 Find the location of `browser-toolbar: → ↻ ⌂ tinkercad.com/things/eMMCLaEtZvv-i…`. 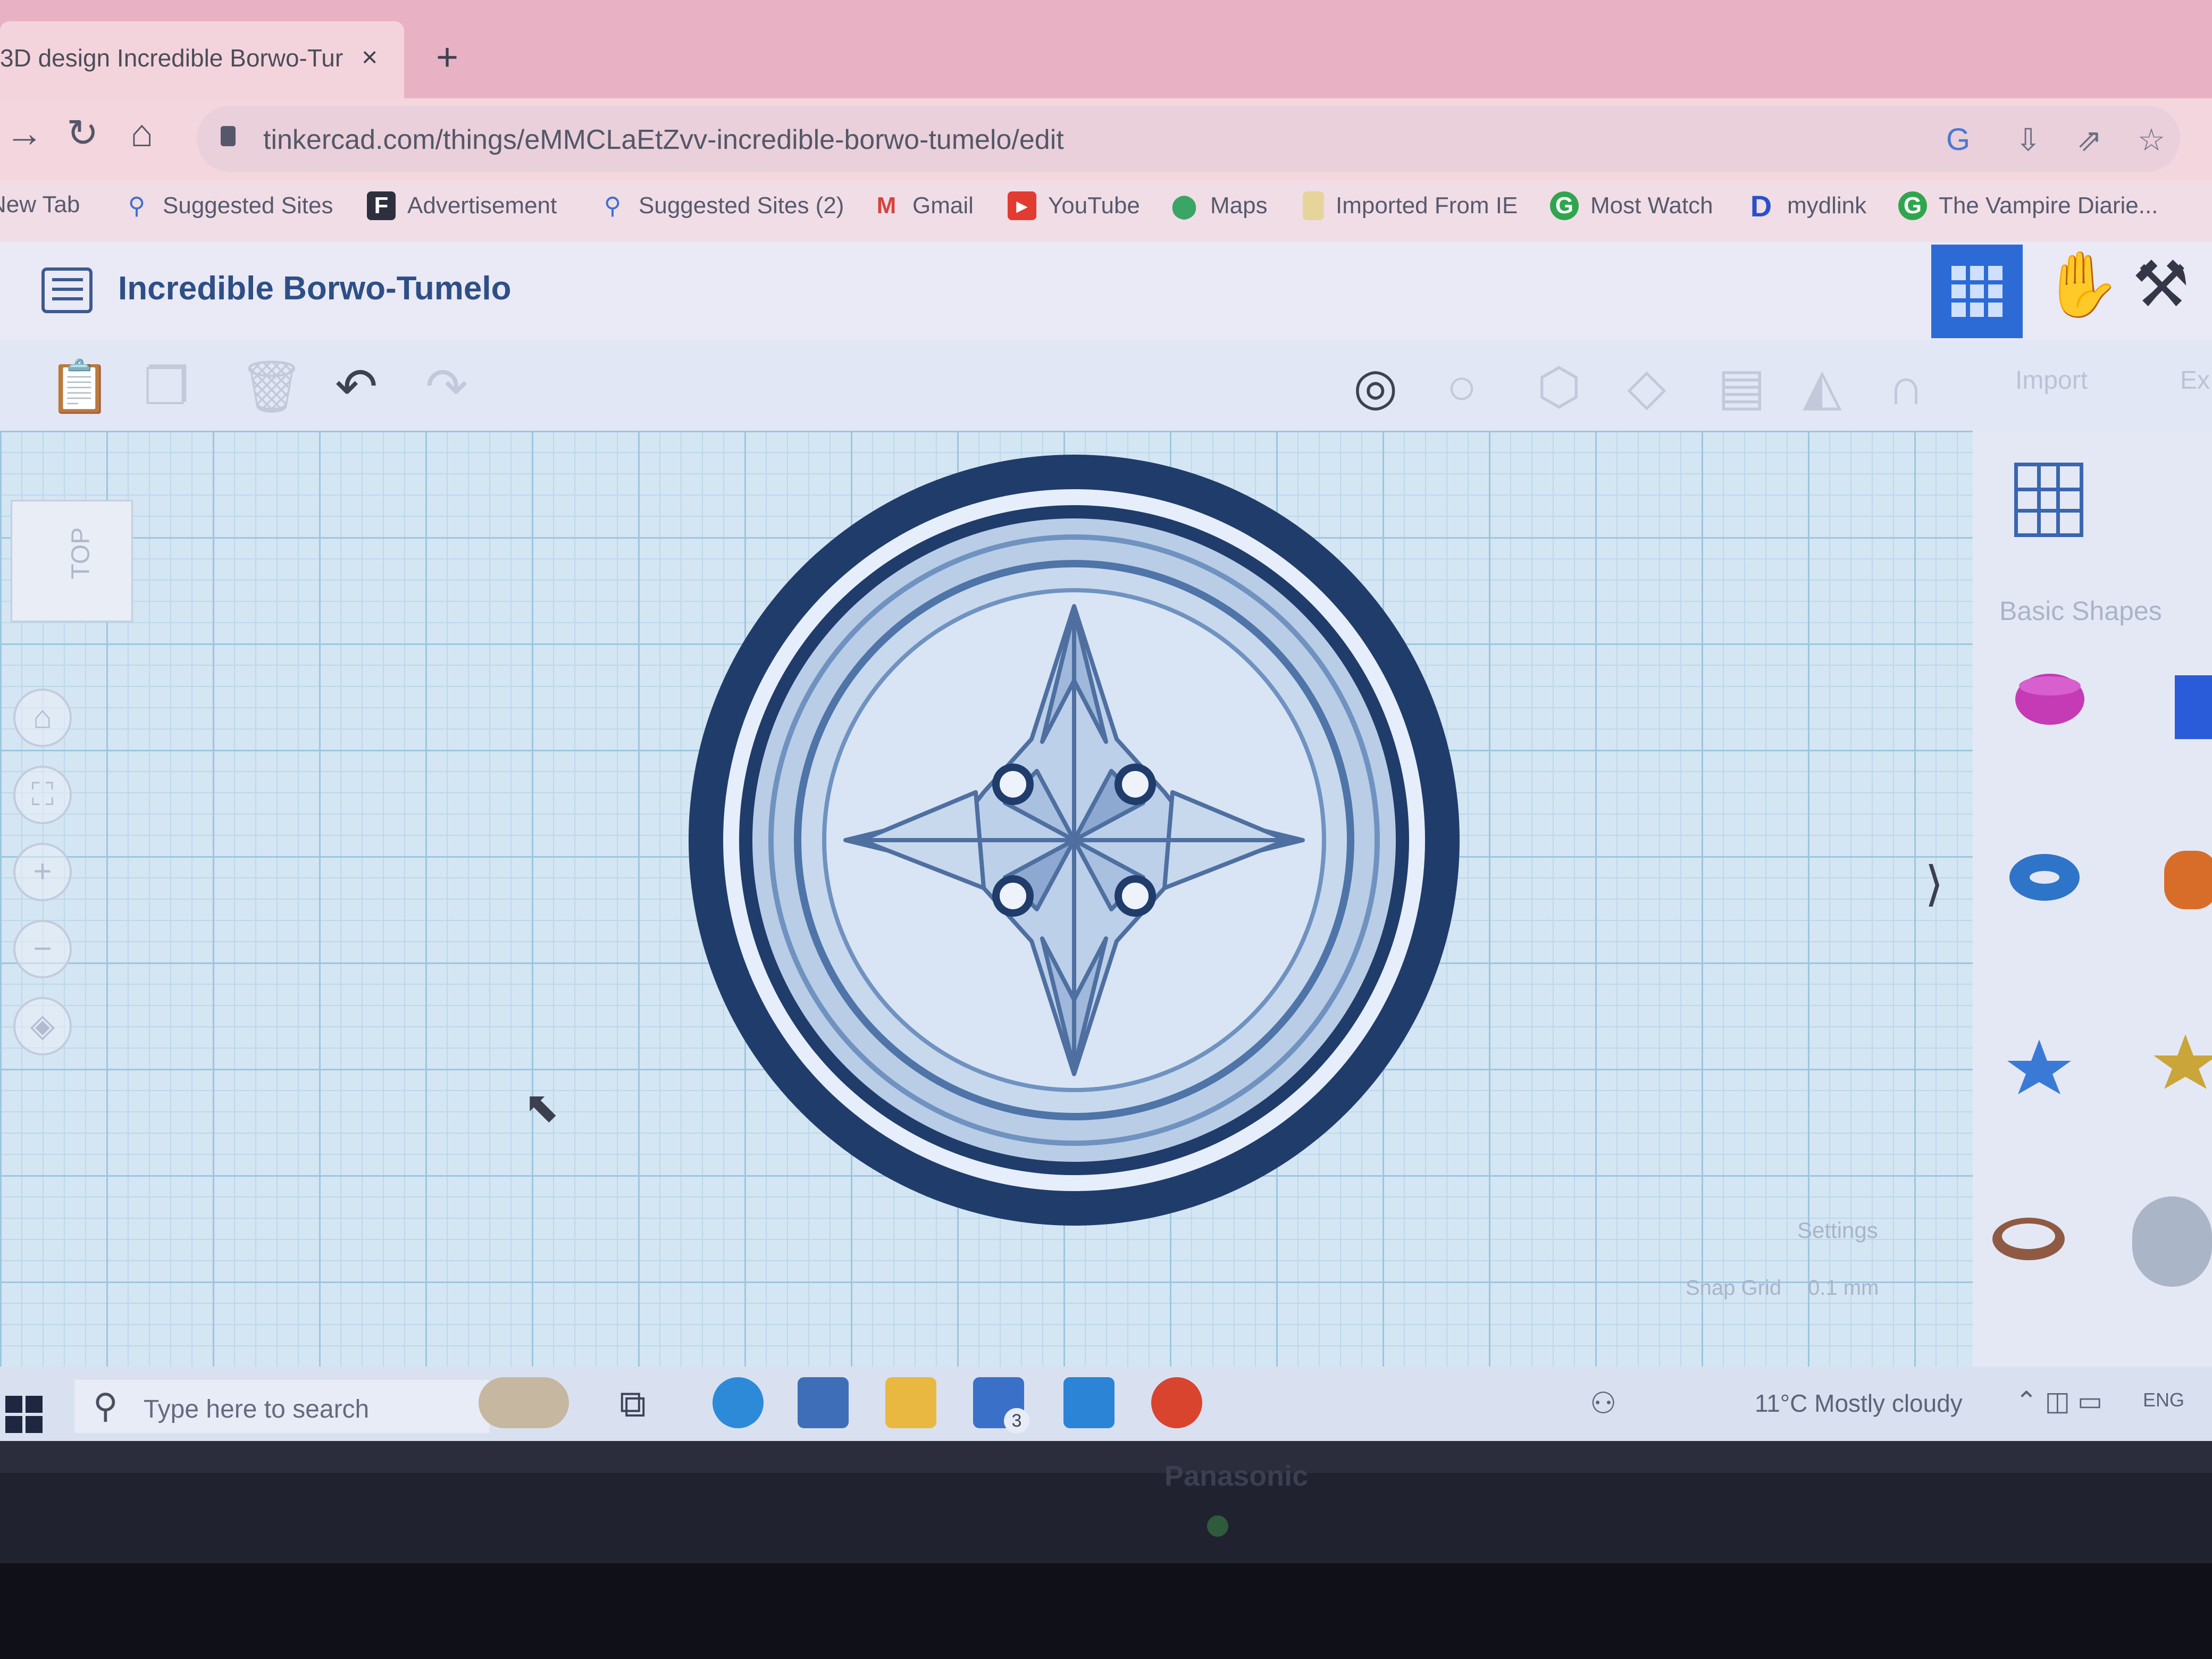

browser-toolbar: → ↻ ⌂ tinkercad.com/things/eMMCLaEtZvv-i… is located at coordinates (1106, 139).